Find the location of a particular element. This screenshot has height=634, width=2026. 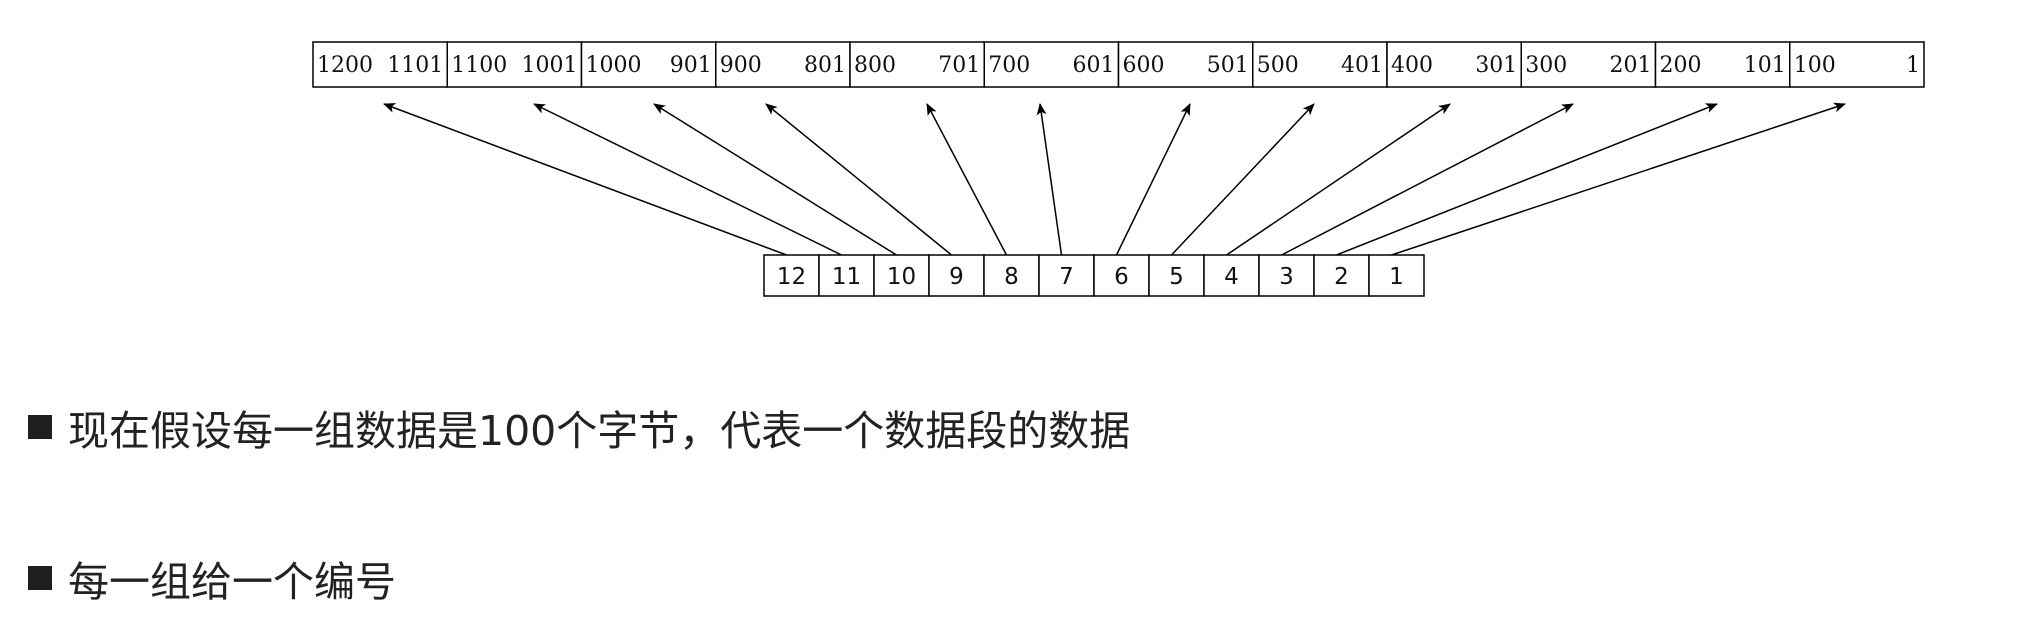

bullet-point-group-size: 现在假设每一组数据是100个字节，代表一个数据段的数据 is located at coordinates (579, 427).